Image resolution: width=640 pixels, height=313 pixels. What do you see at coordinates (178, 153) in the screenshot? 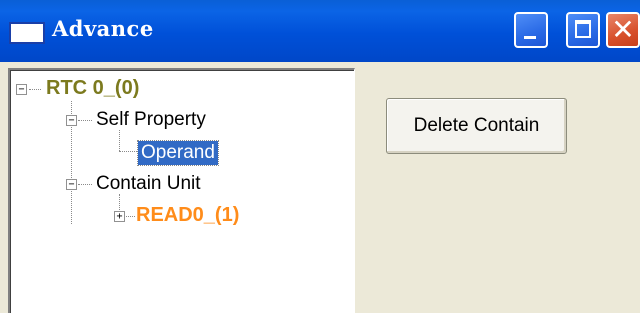
I see `tree-node-operand: Operand` at bounding box center [178, 153].